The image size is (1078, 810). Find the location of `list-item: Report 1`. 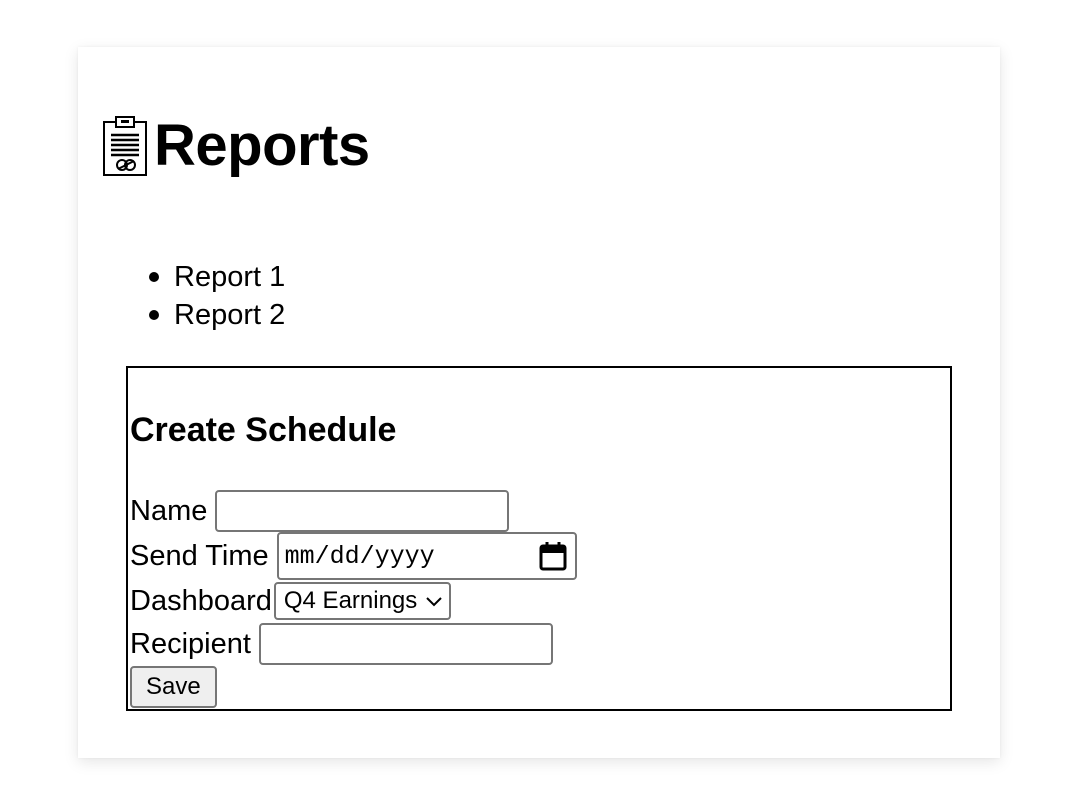

list-item: Report 1 is located at coordinates (216, 277).